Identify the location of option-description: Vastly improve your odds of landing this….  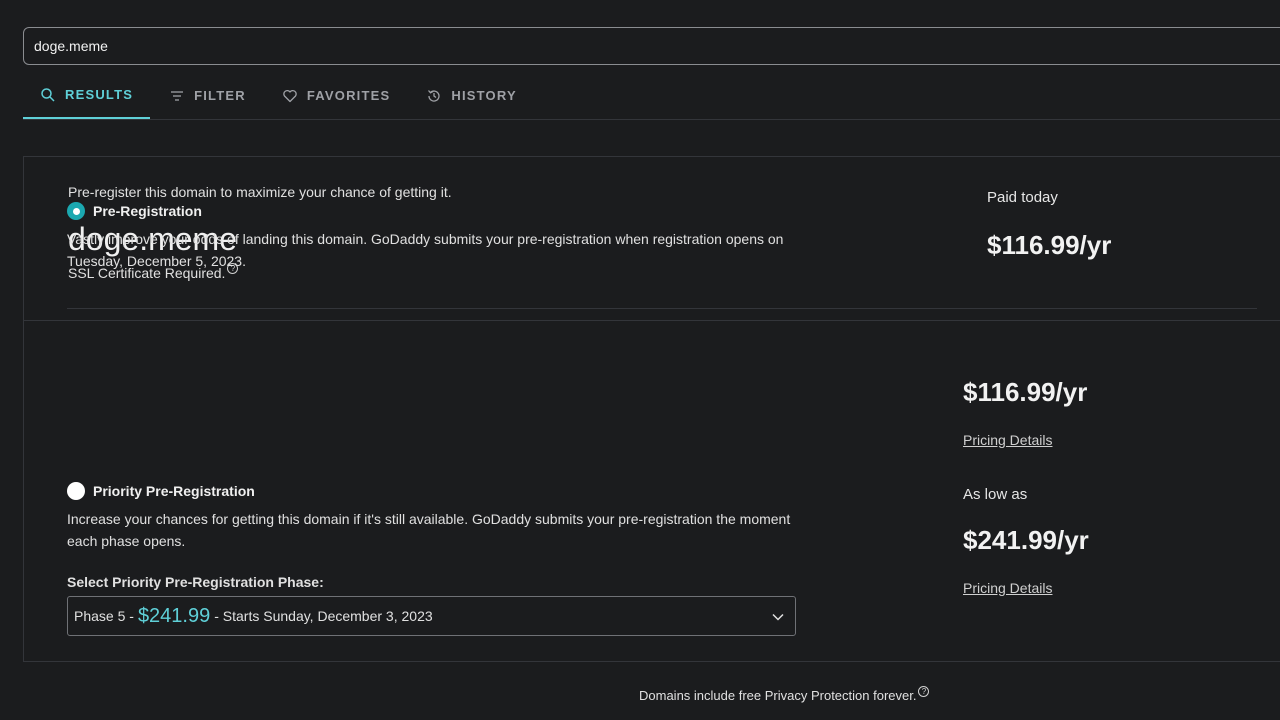
(425, 250).